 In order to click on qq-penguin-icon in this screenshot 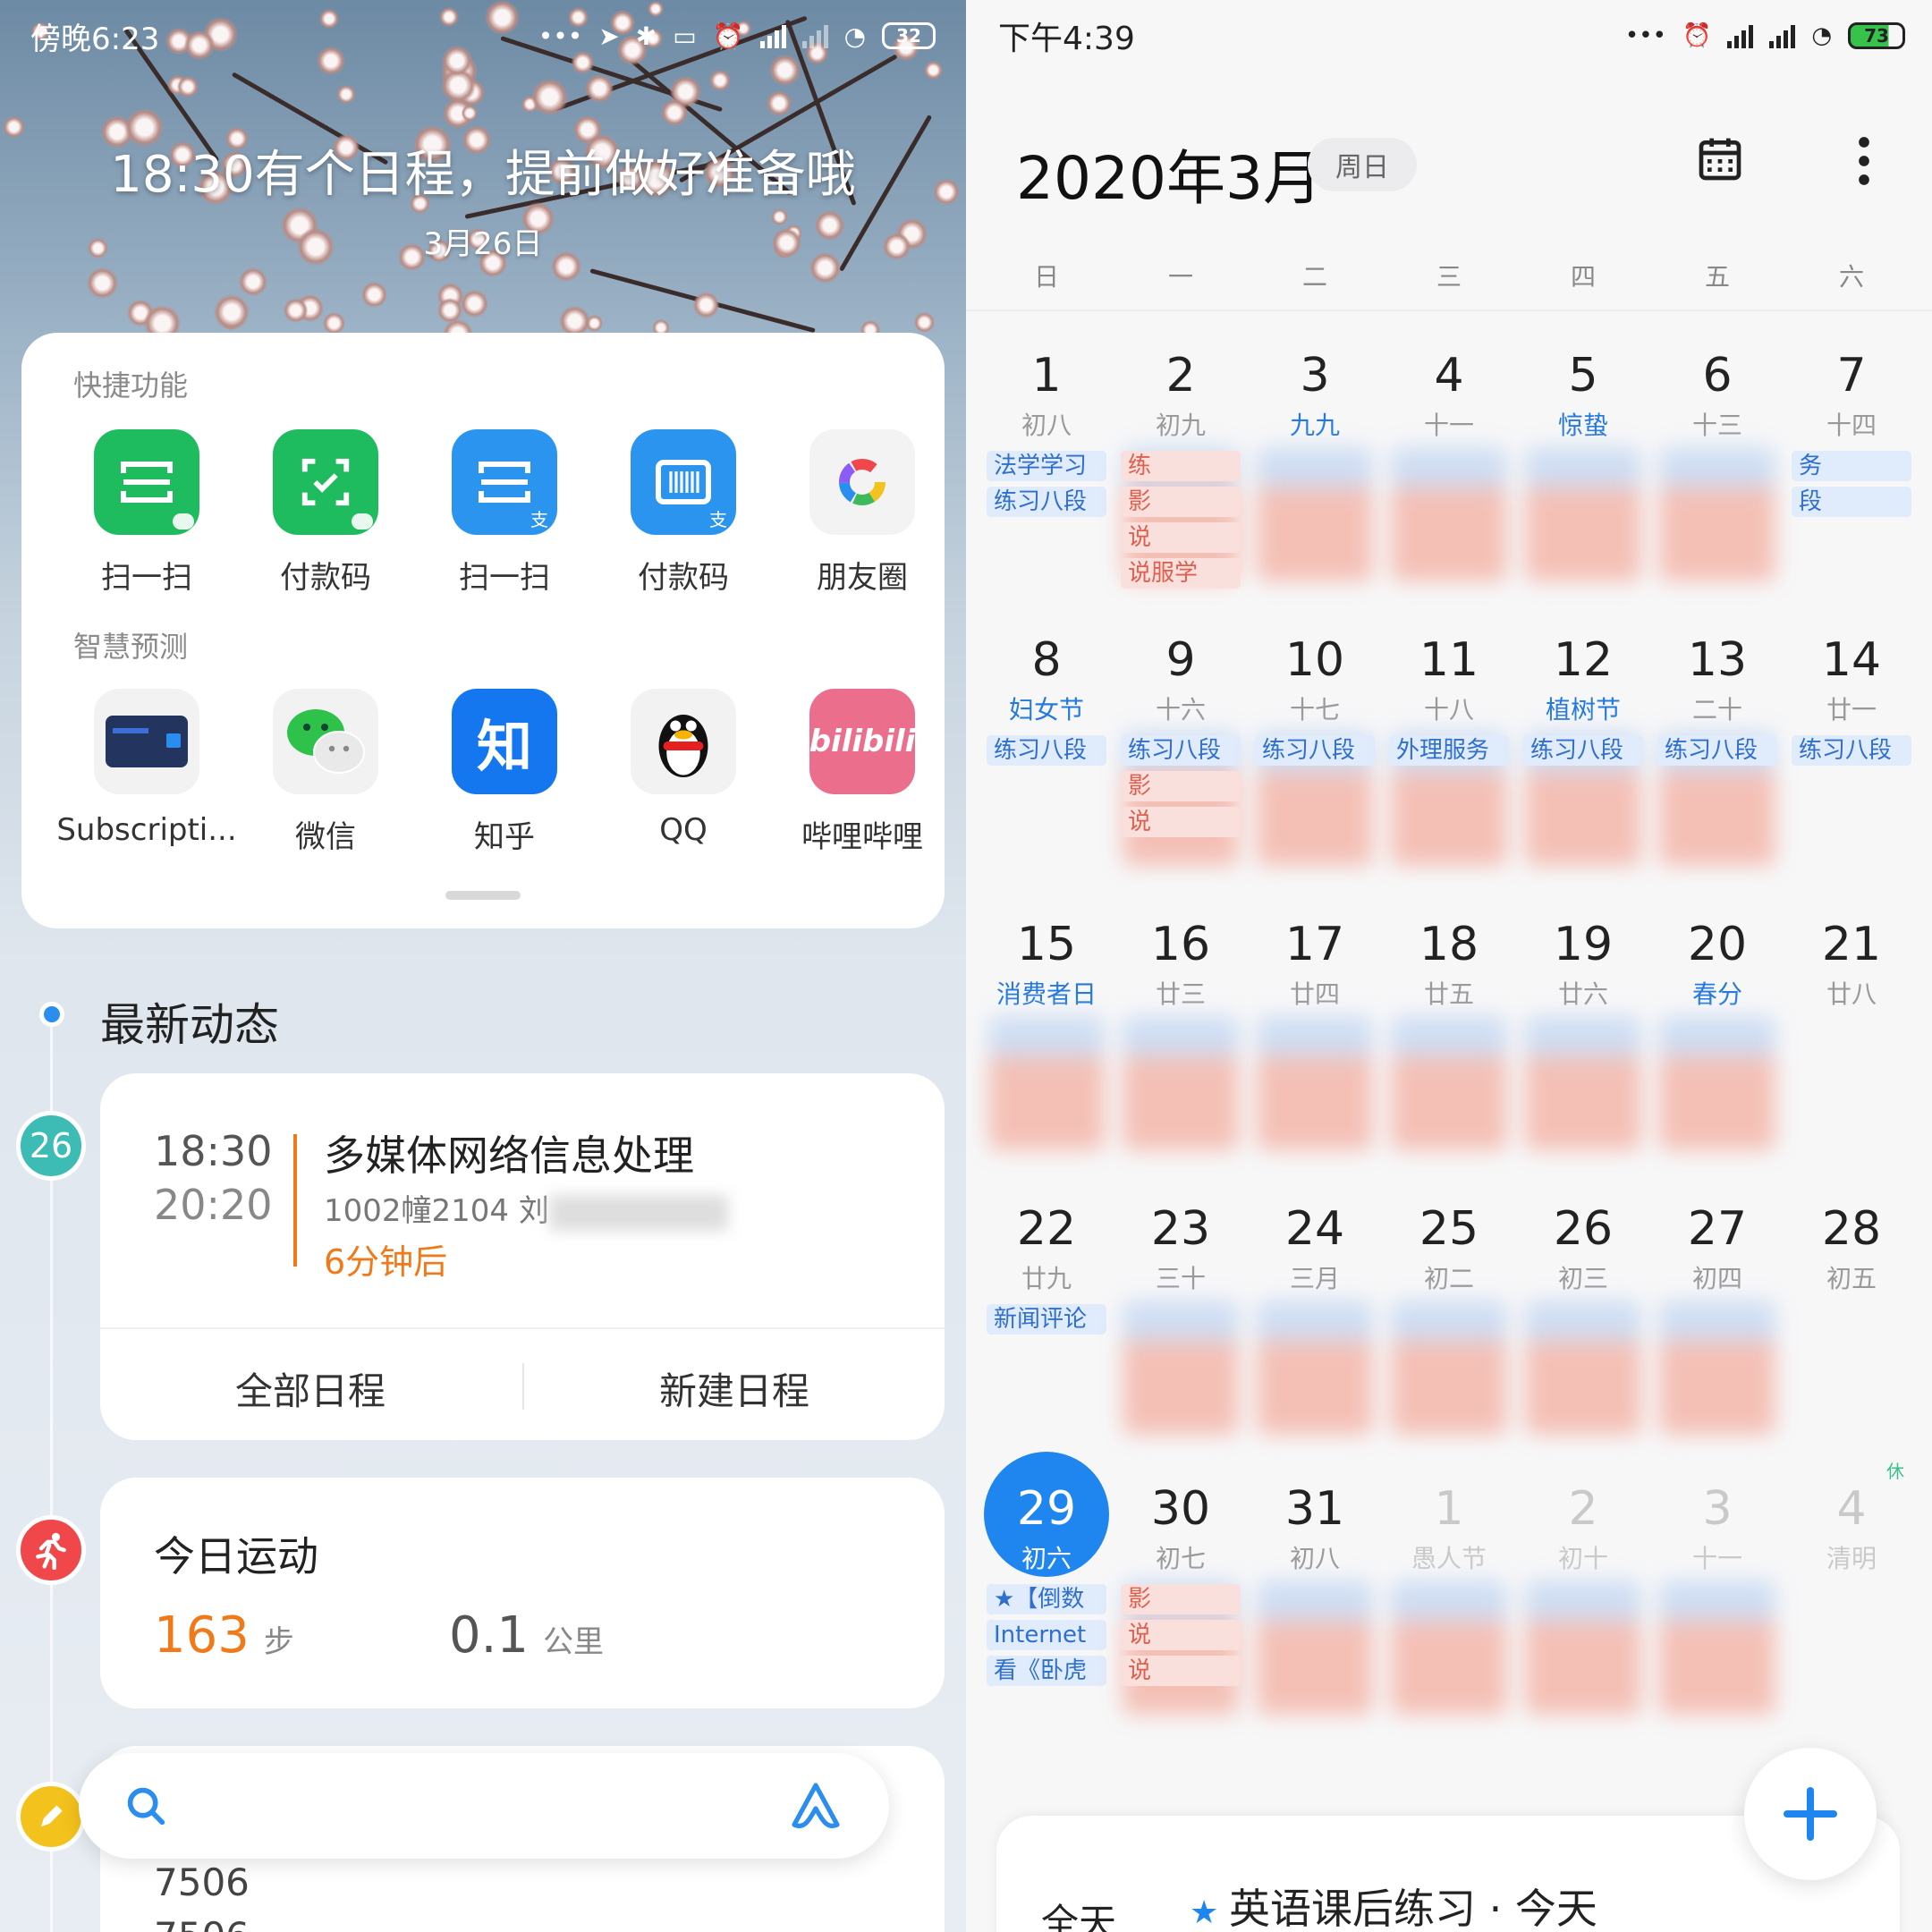, I will do `click(683, 741)`.